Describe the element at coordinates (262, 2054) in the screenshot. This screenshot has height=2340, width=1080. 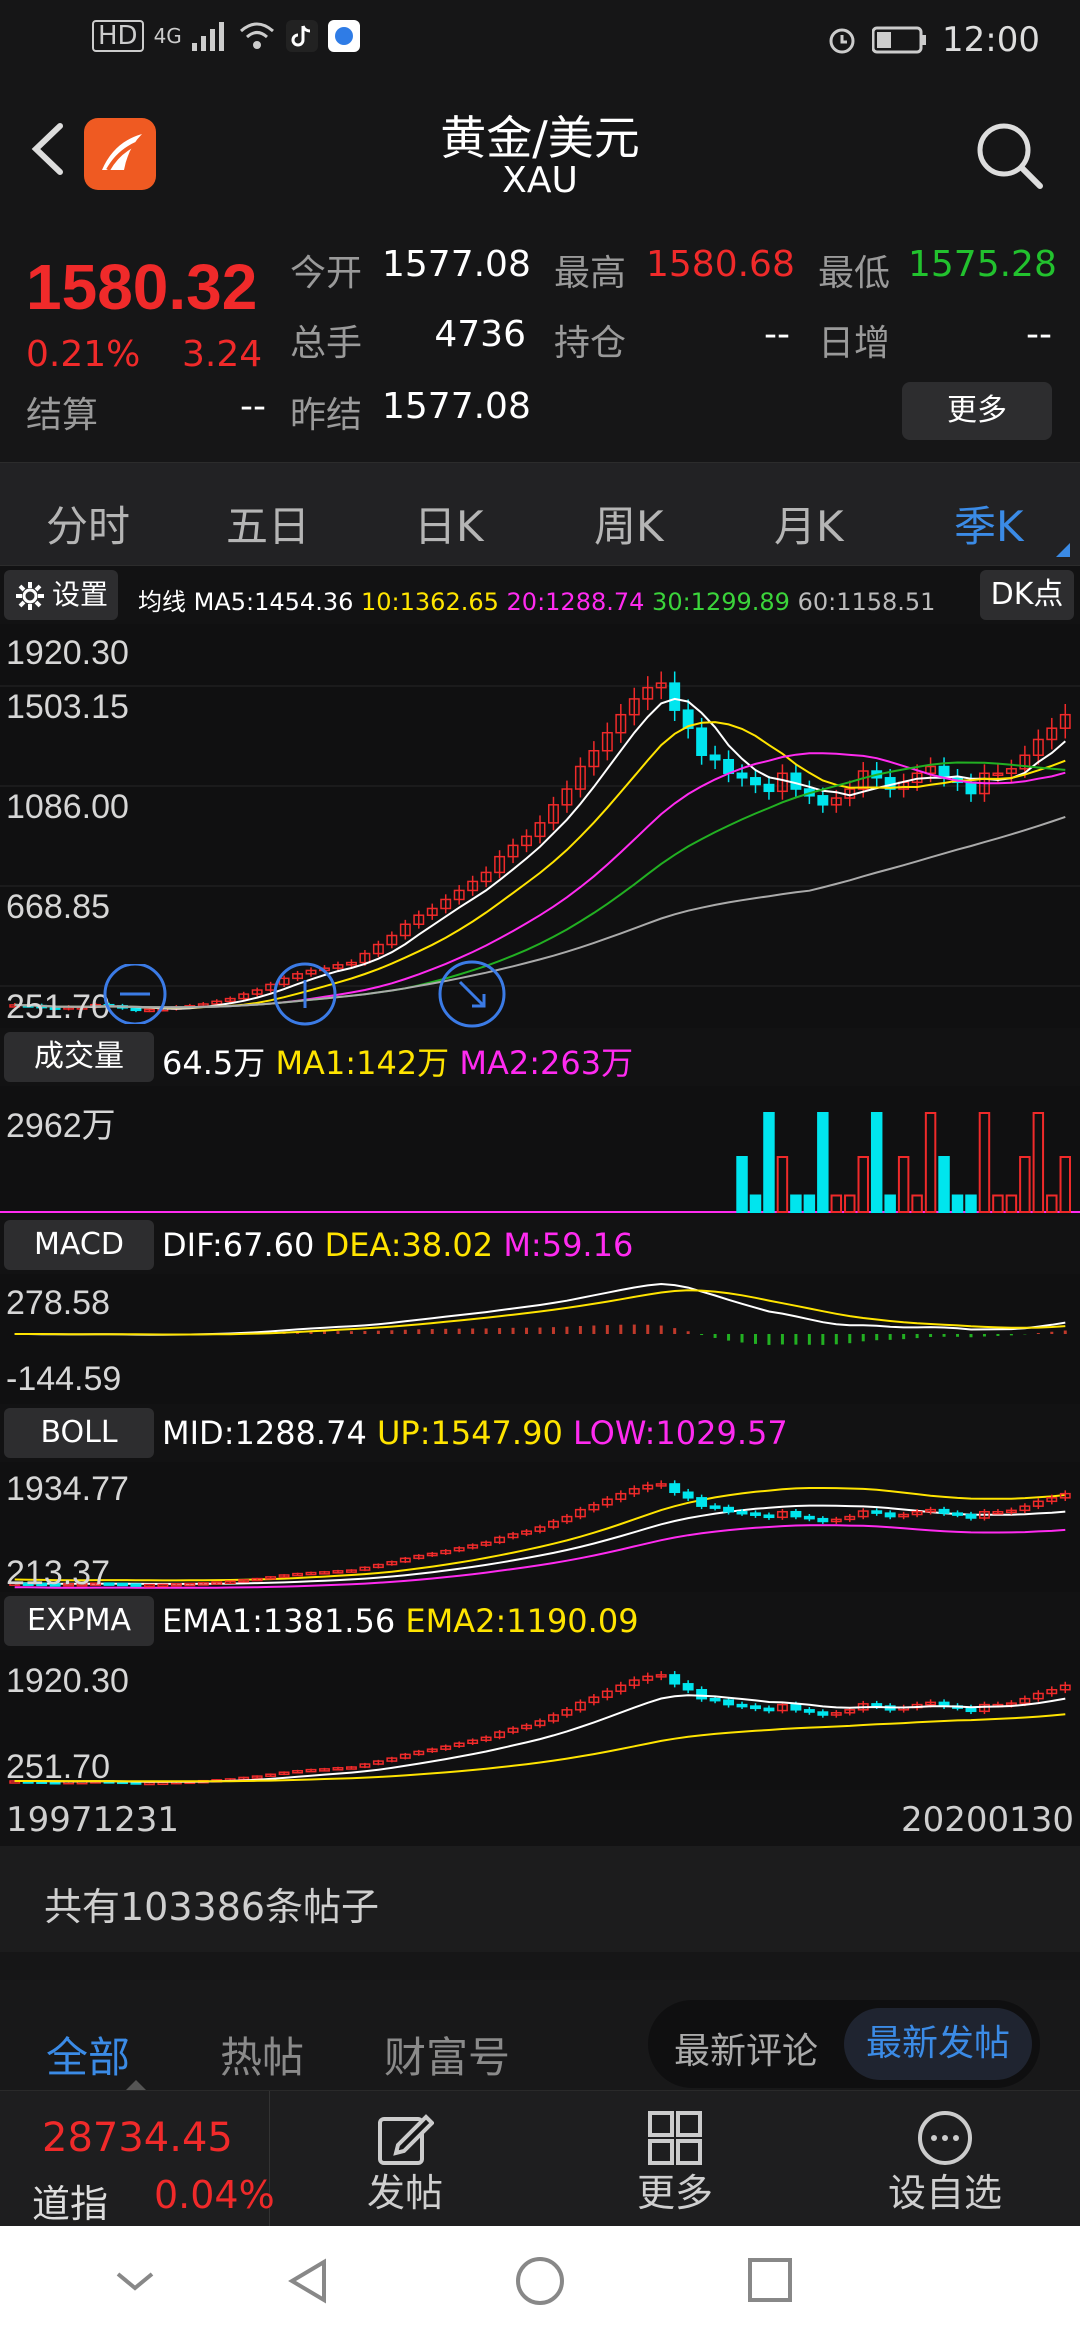
I see `tab-hot: 热帖` at that location.